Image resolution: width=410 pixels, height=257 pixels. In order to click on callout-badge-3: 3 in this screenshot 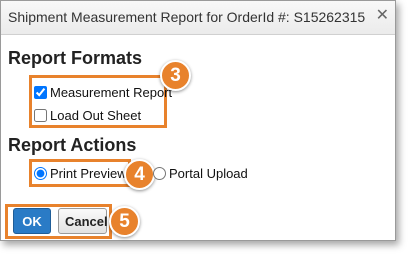, I will do `click(175, 75)`.